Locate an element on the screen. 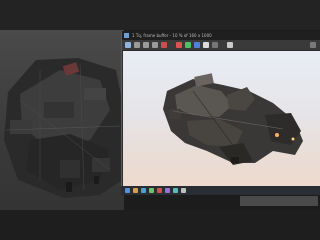 This screenshot has height=240, width=320. copy-icon is located at coordinates (137, 45).